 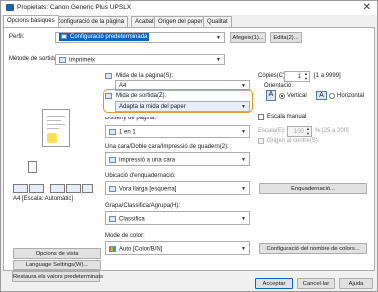 What do you see at coordinates (90, 21) in the screenshot?
I see `tab-page-setup: Configuració de la pàgina` at bounding box center [90, 21].